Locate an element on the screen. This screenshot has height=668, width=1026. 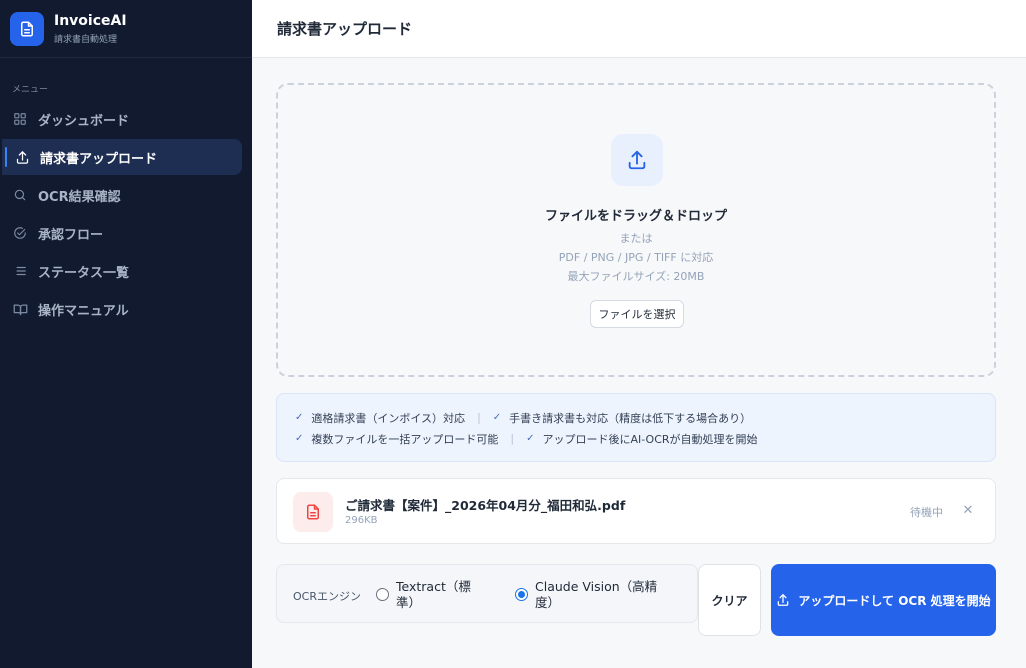
pdf-file-icon is located at coordinates (313, 512).